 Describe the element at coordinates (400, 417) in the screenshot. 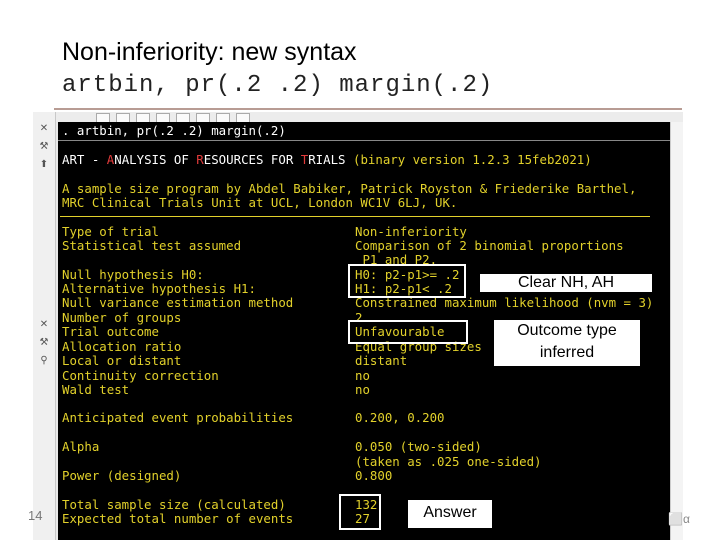

I see `anticipated-value: 0.200, 0.200` at that location.